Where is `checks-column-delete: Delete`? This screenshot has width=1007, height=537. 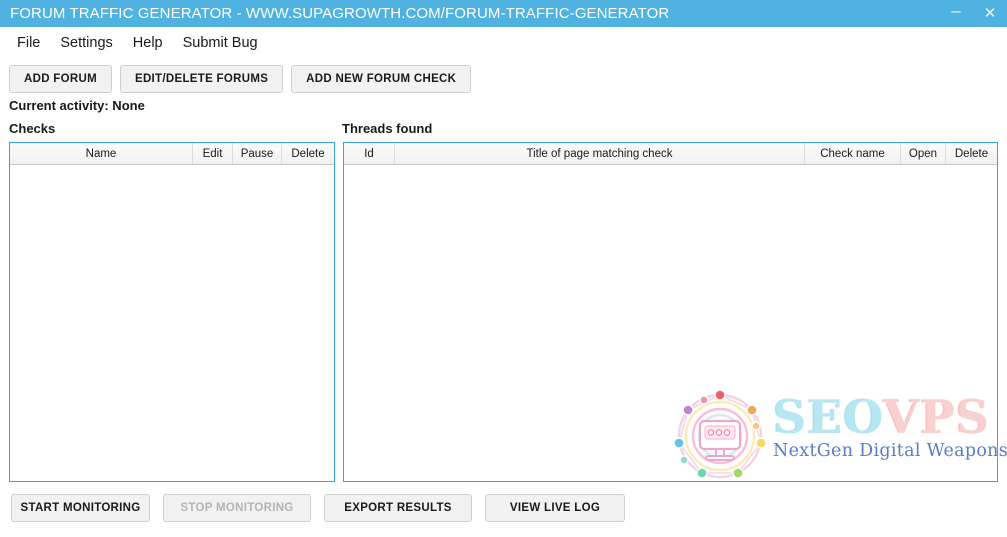 checks-column-delete: Delete is located at coordinates (308, 153).